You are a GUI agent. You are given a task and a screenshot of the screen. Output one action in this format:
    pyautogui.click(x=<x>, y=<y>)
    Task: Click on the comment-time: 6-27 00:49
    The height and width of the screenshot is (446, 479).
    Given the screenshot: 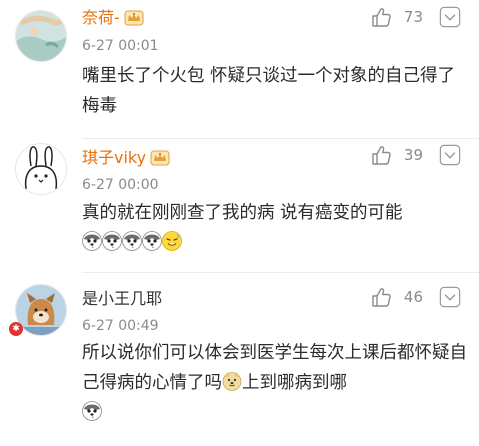 What is the action you would take?
    pyautogui.click(x=120, y=326)
    